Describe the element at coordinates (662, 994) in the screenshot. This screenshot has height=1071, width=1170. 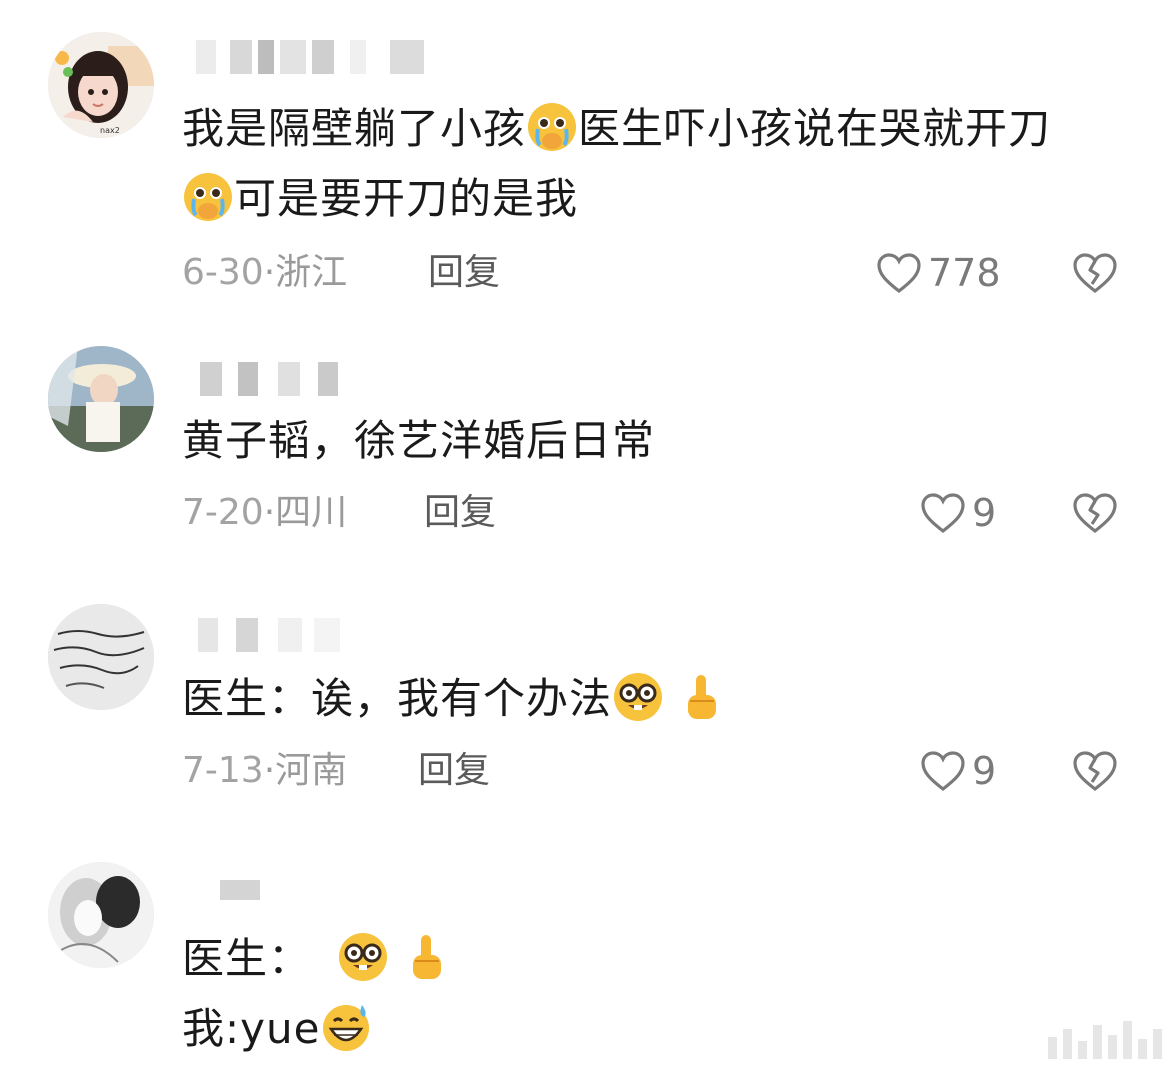
I see `comment-text: 医生： 我:yue` at that location.